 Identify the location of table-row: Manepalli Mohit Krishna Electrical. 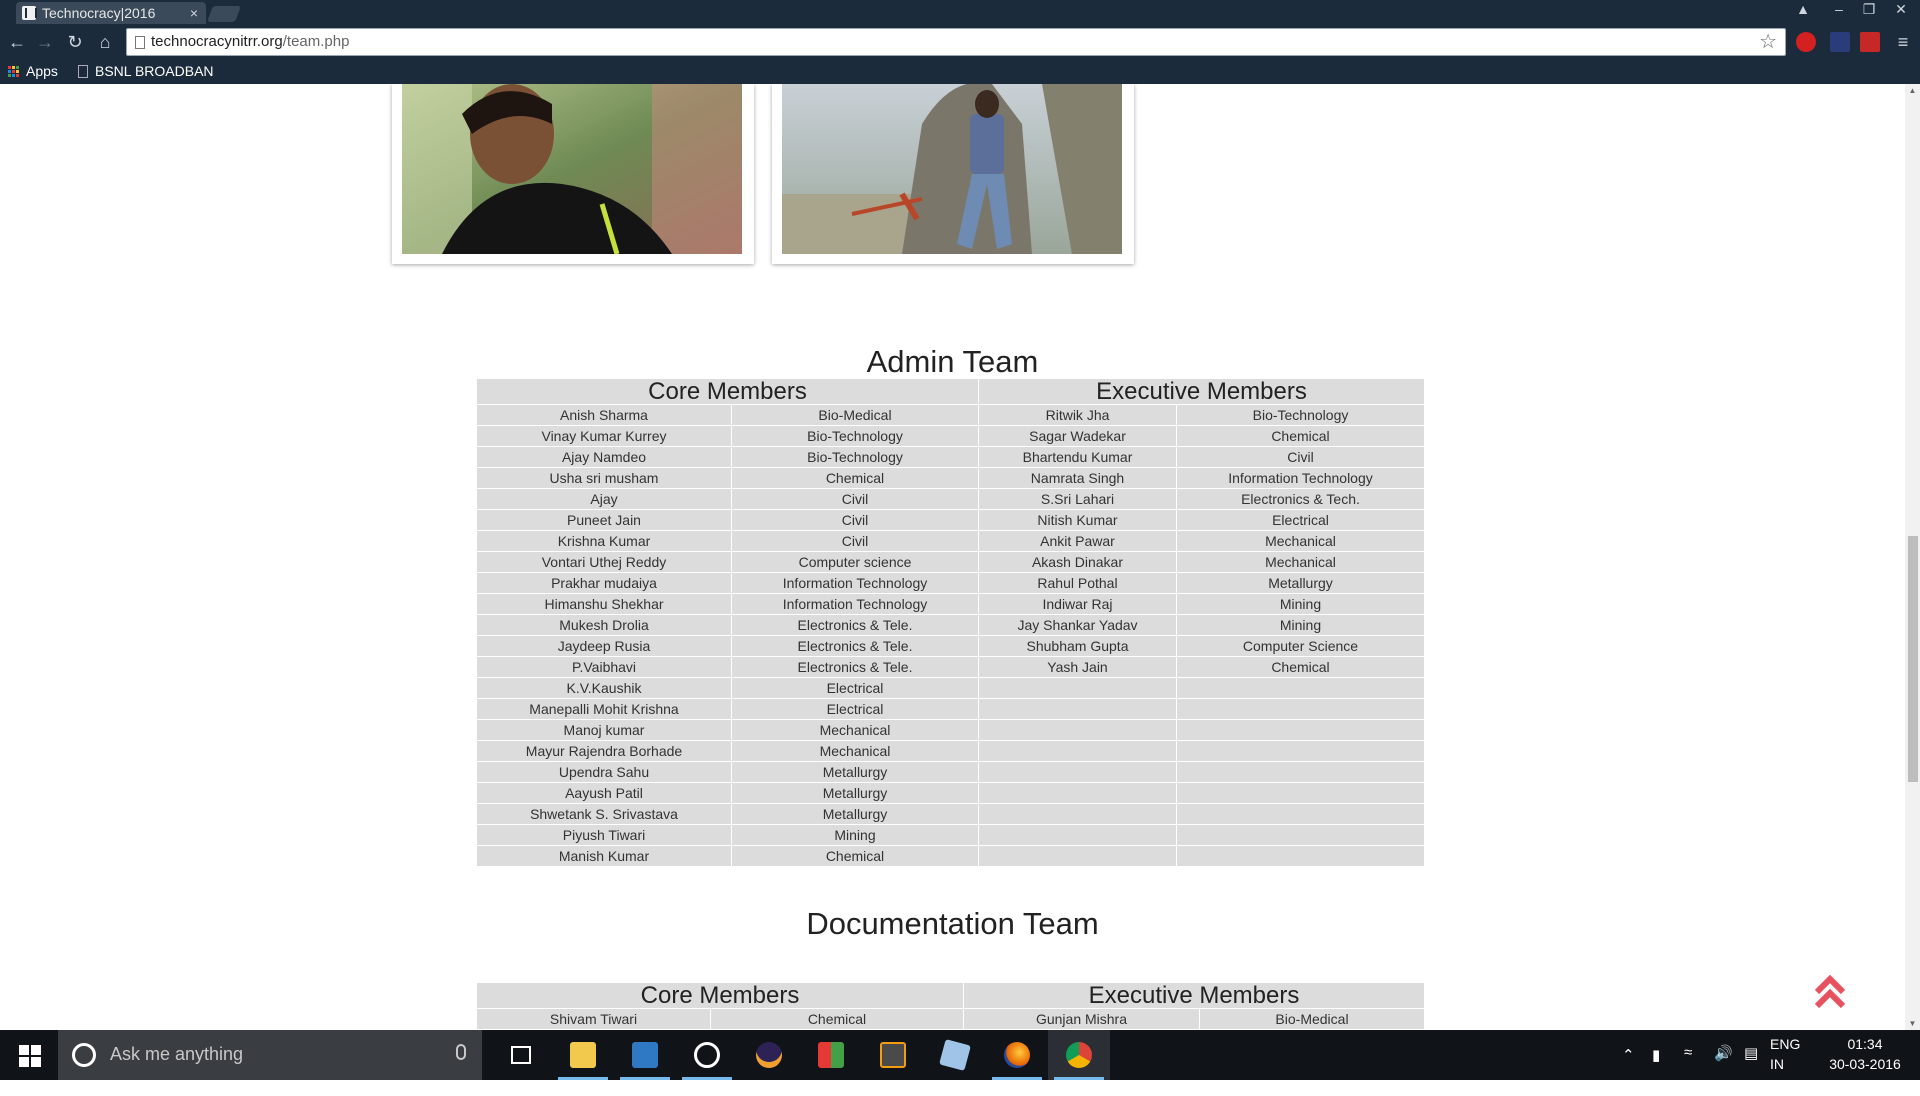
(950, 709).